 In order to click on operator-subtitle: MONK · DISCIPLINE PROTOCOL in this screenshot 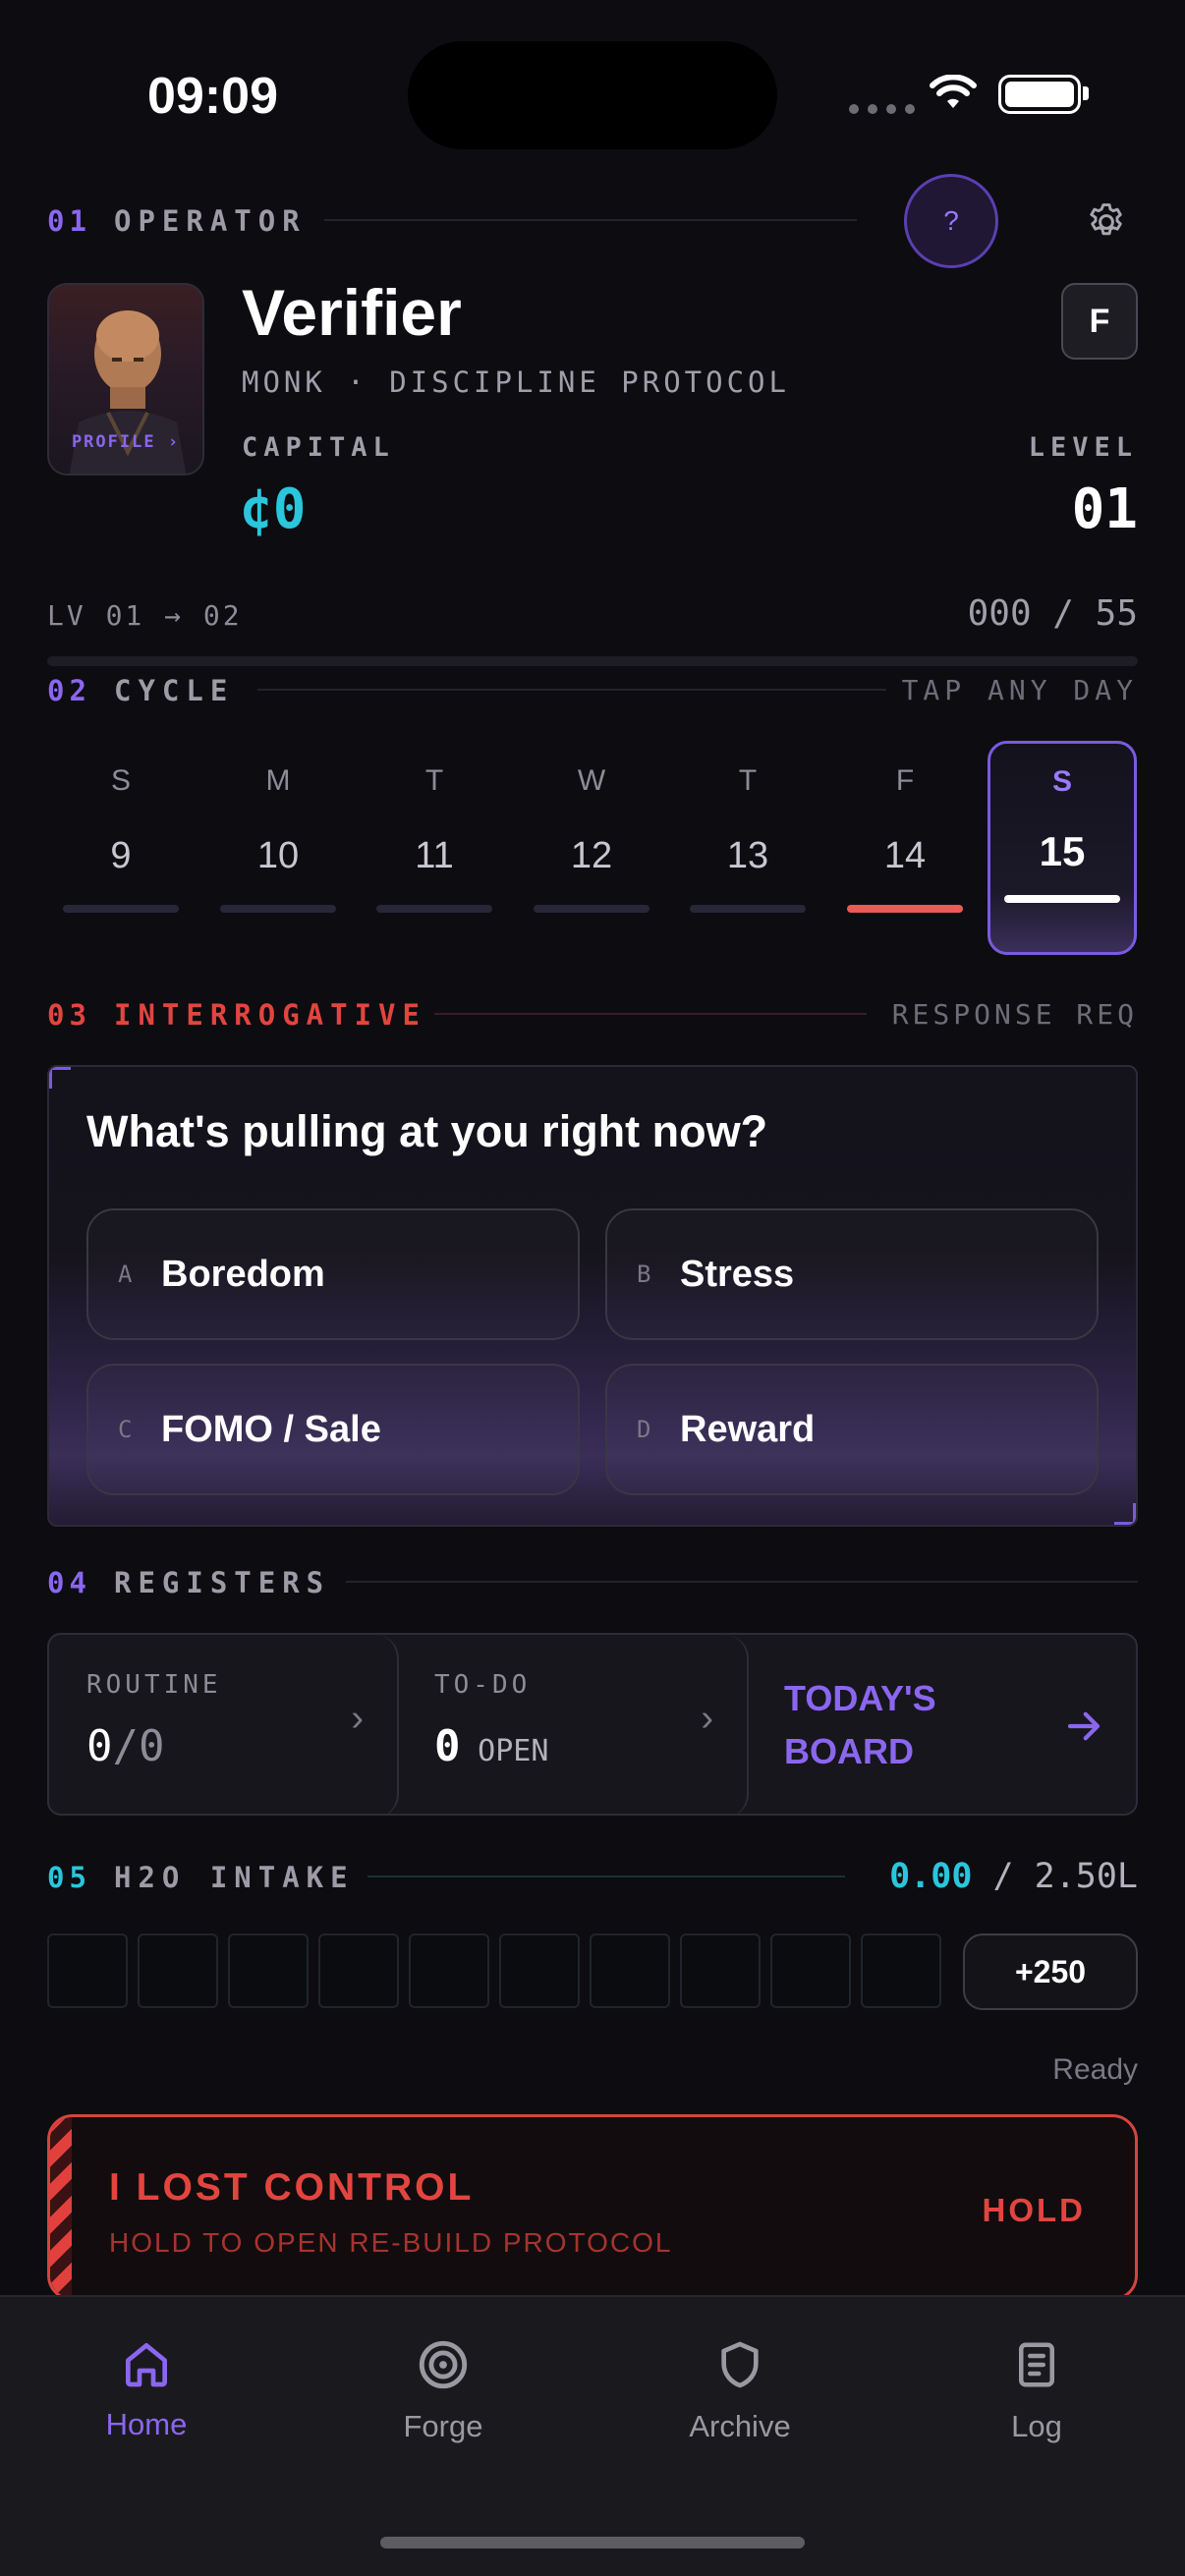, I will do `click(516, 382)`.